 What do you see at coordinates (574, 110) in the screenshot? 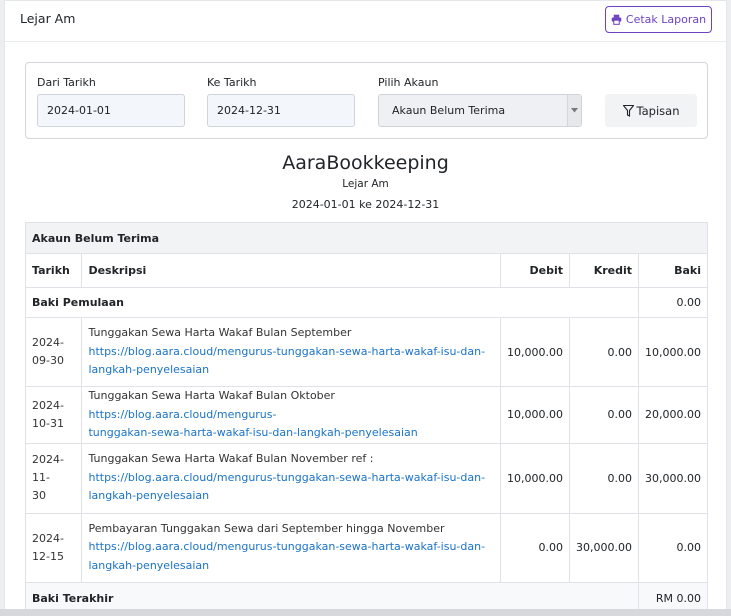
I see `chevron-down-icon` at bounding box center [574, 110].